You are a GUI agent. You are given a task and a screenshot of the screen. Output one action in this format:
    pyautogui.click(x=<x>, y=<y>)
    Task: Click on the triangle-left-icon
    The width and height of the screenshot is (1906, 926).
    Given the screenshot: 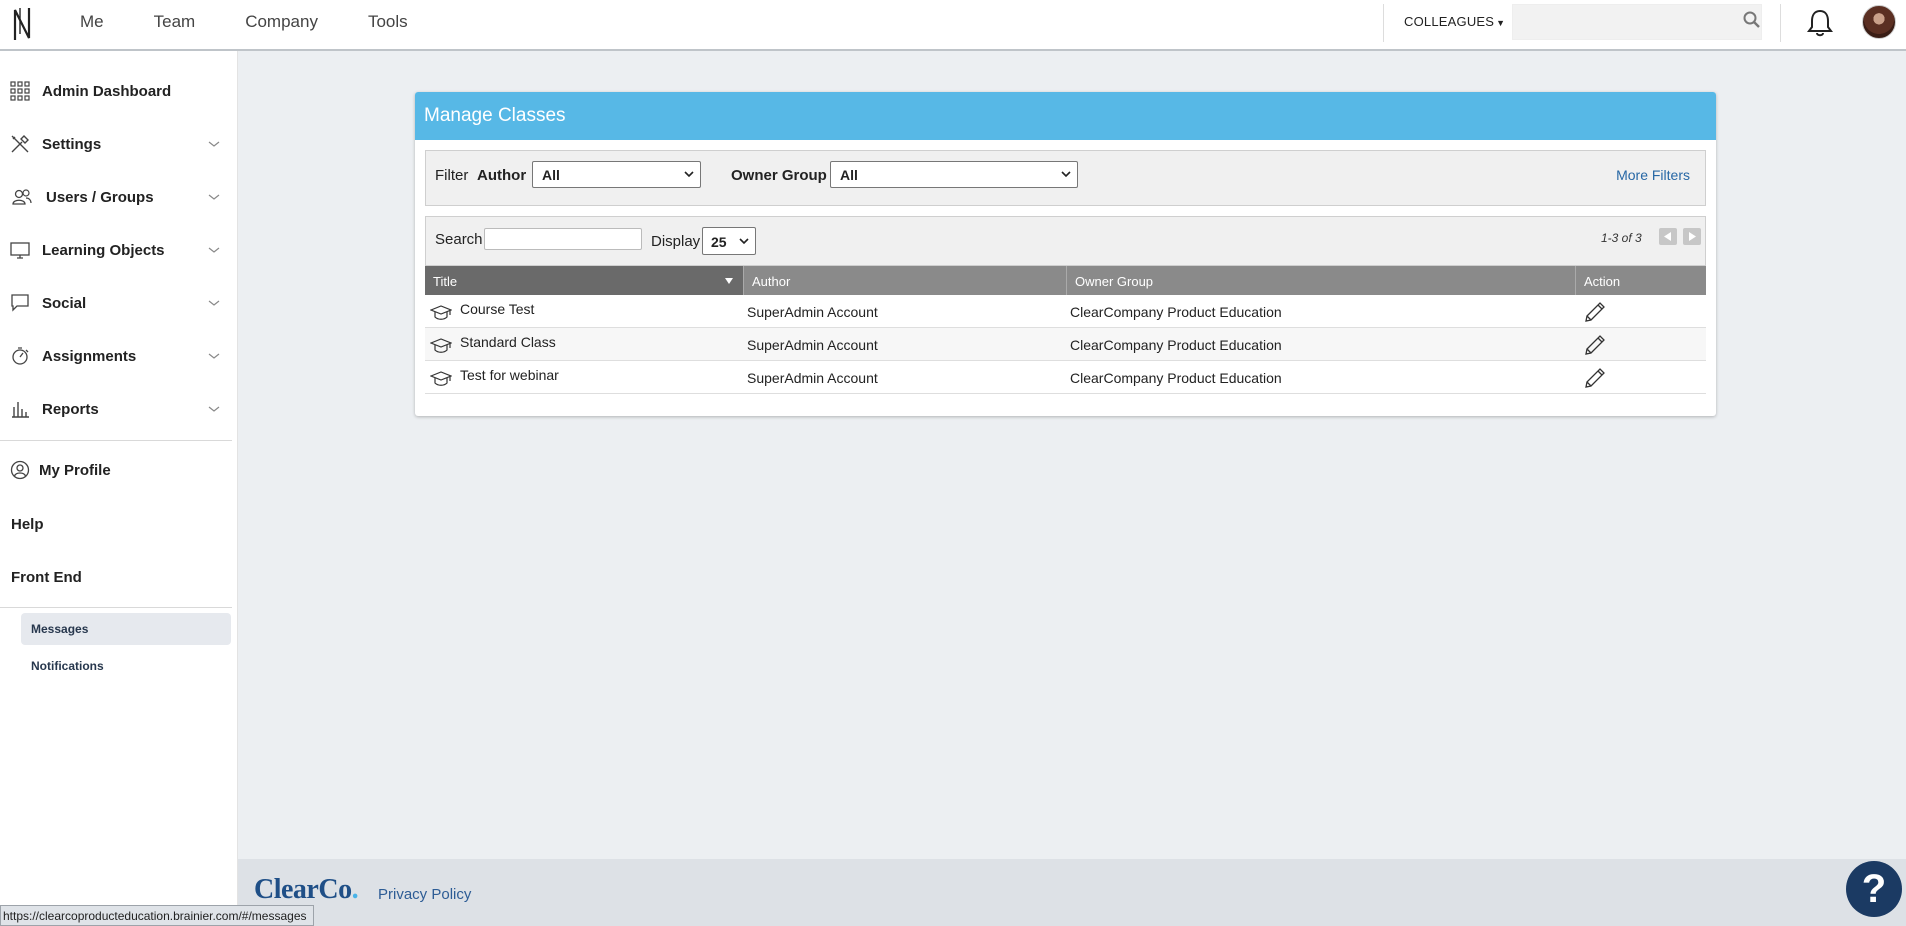 What is the action you would take?
    pyautogui.click(x=1667, y=236)
    